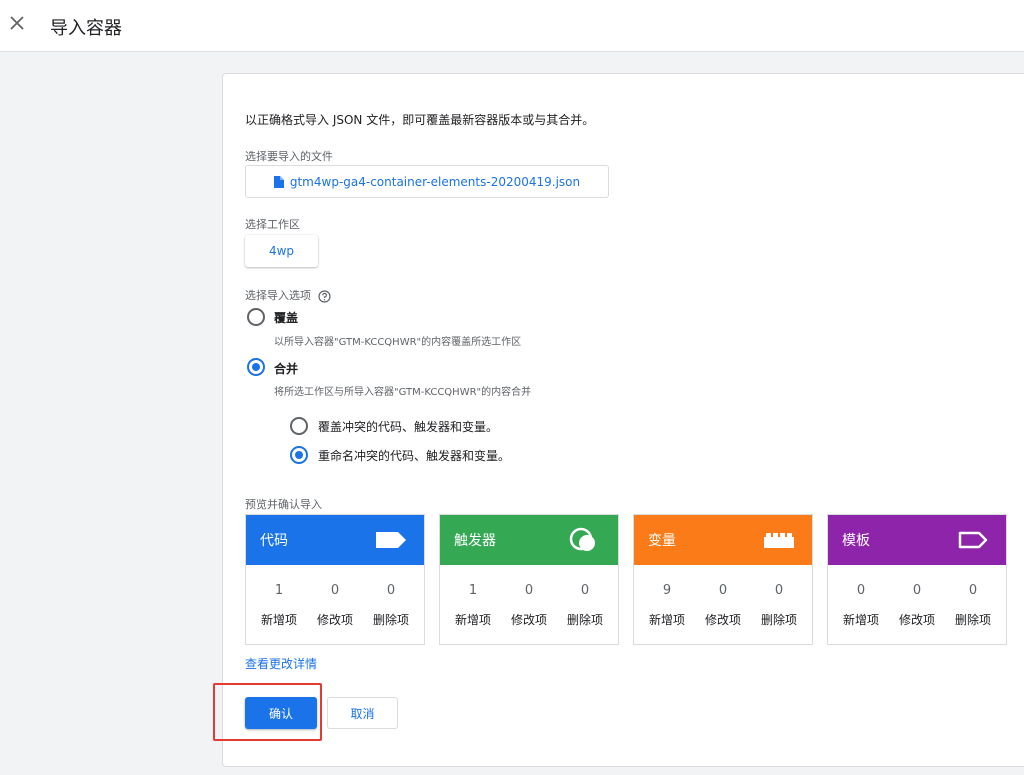 Image resolution: width=1024 pixels, height=775 pixels. I want to click on card-header: 代码, so click(335, 540).